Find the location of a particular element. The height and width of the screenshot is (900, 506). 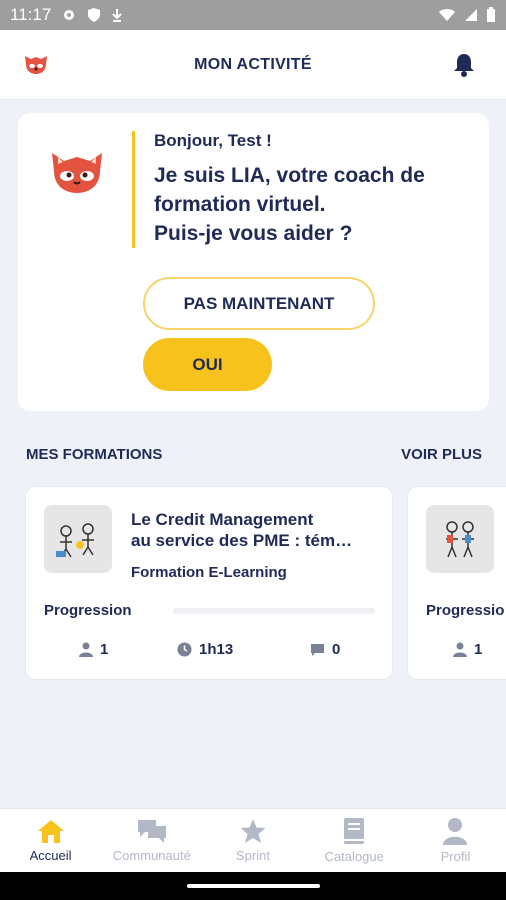

status-time: 11:17 is located at coordinates (31, 14).